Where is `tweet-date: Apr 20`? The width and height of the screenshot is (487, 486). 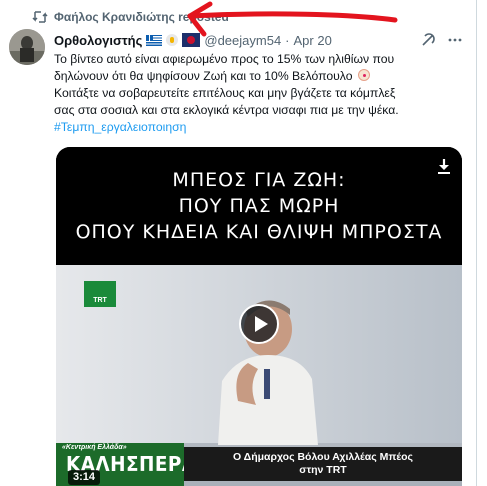 tweet-date: Apr 20 is located at coordinates (313, 40).